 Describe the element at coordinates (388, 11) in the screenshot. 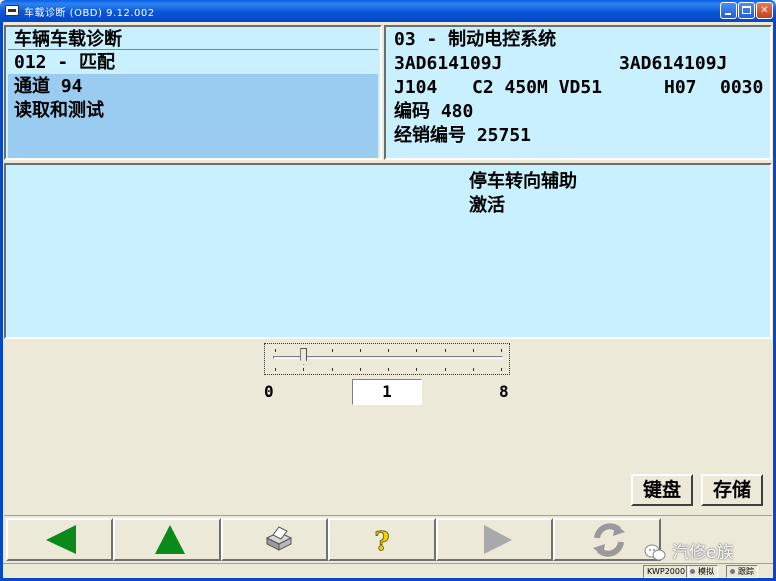

I see `title-bar: 车载诊断 (OBD) 9.12.002 ✕` at that location.